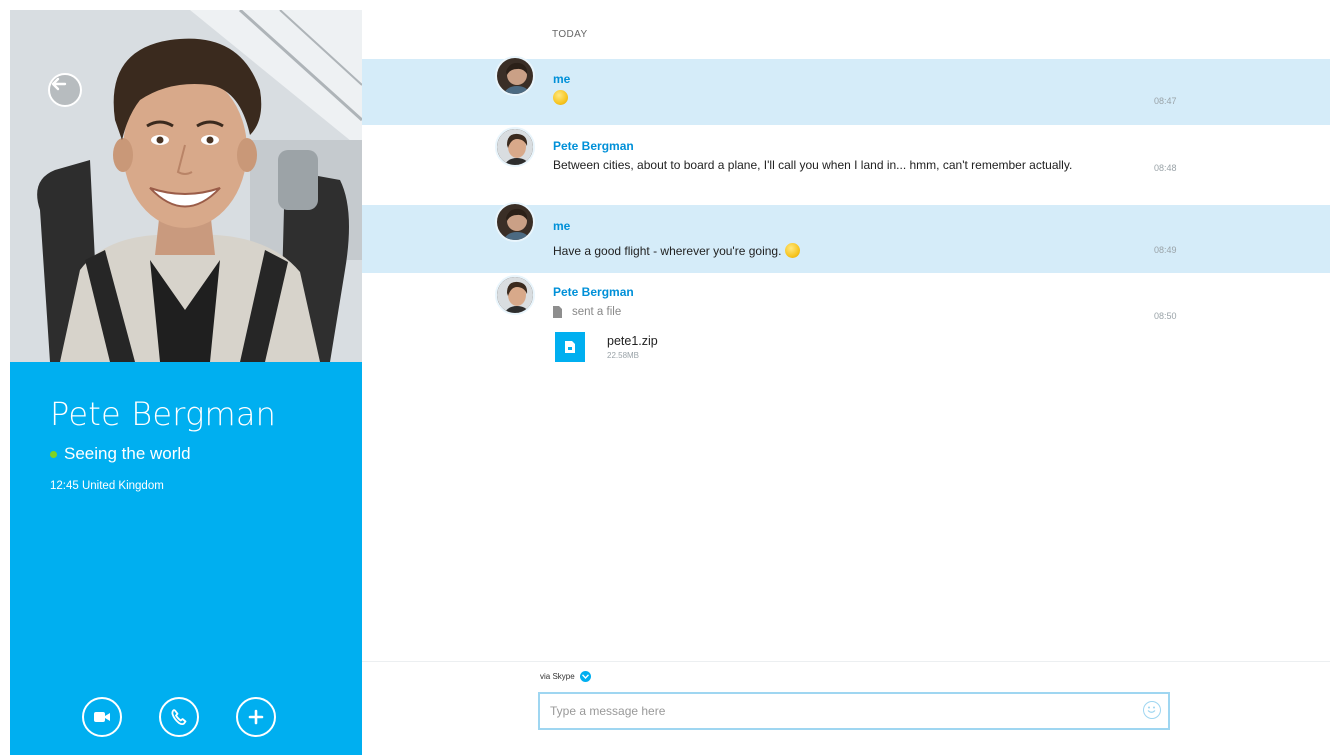  I want to click on contact-photo, so click(186, 186).